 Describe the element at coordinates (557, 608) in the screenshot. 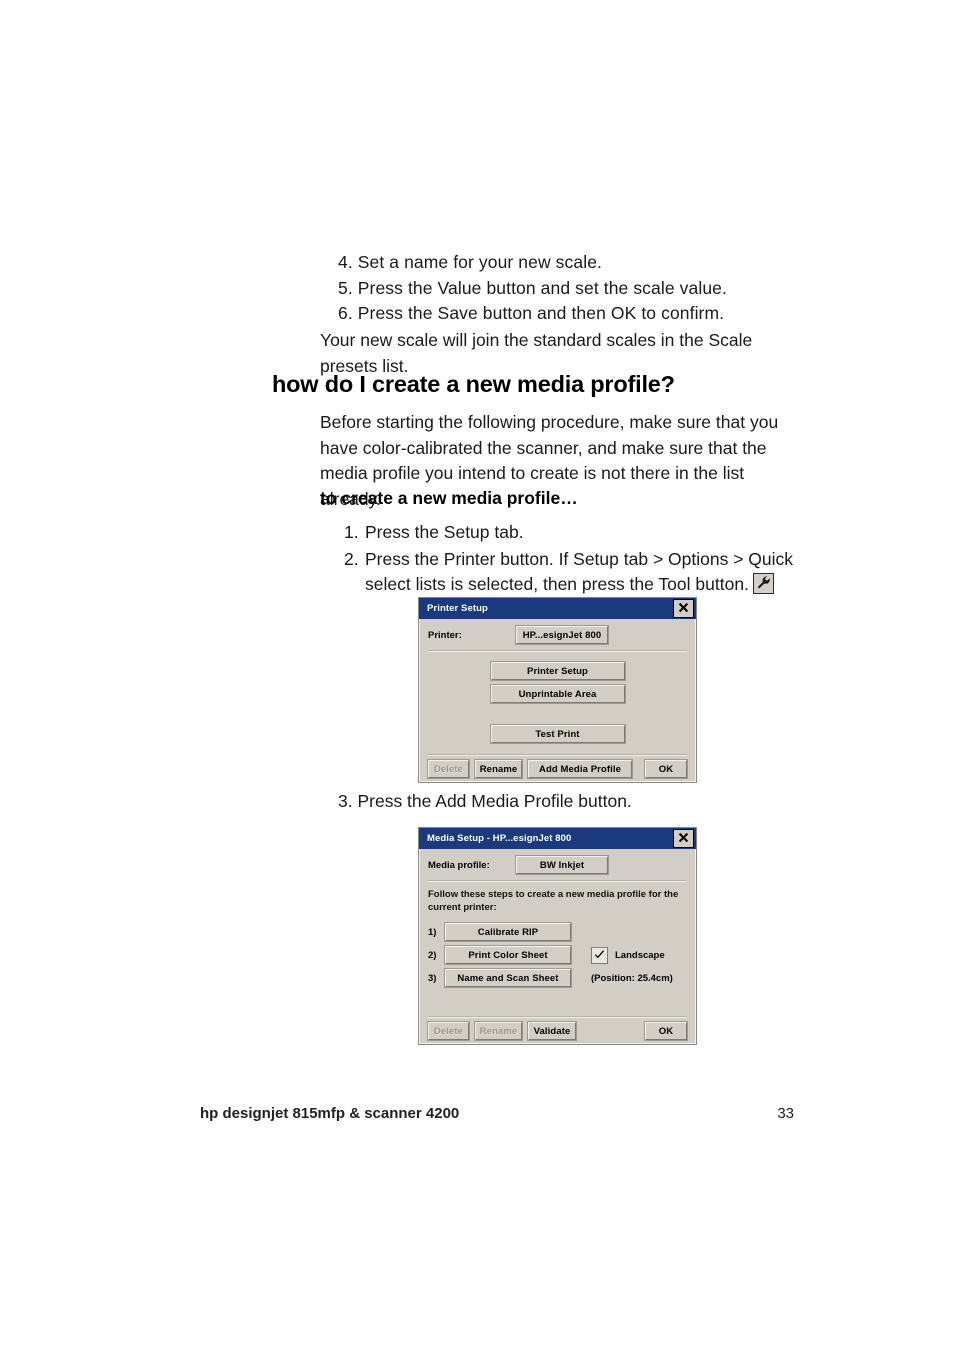

I see `dialog-titlebar: Printer Setup` at that location.